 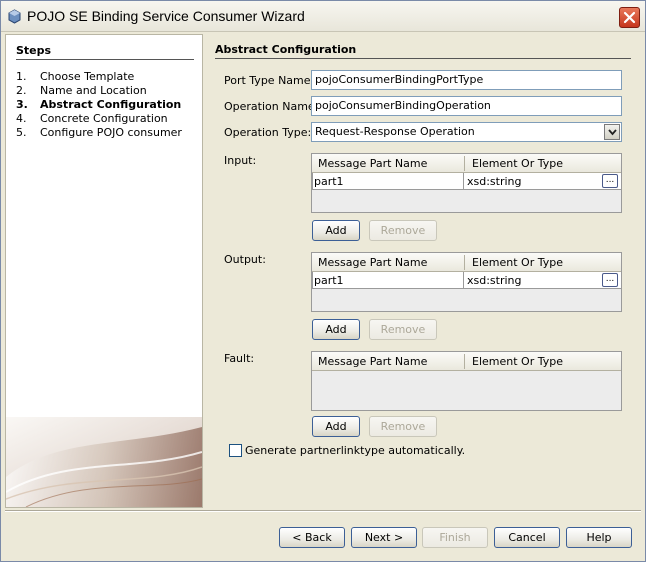 What do you see at coordinates (21, 118) in the screenshot?
I see `step-number: 4.` at bounding box center [21, 118].